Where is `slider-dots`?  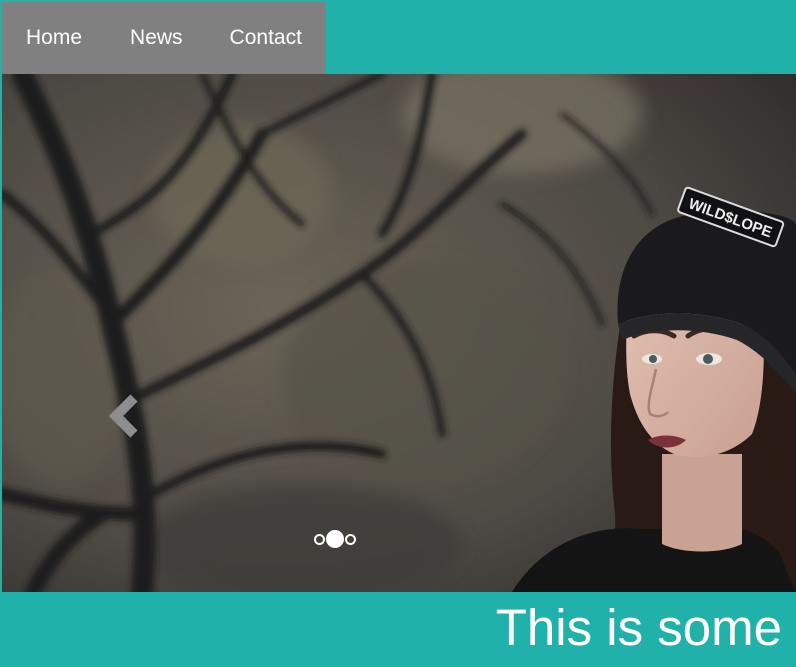 slider-dots is located at coordinates (335, 539).